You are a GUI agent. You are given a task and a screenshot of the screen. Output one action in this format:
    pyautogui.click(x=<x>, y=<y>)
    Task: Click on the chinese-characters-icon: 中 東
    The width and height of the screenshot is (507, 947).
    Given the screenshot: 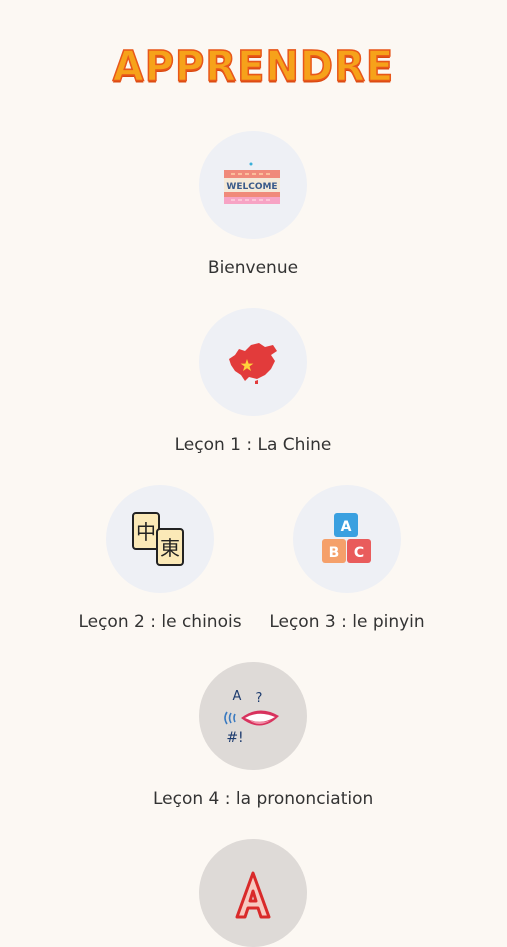 What is the action you would take?
    pyautogui.click(x=158, y=539)
    